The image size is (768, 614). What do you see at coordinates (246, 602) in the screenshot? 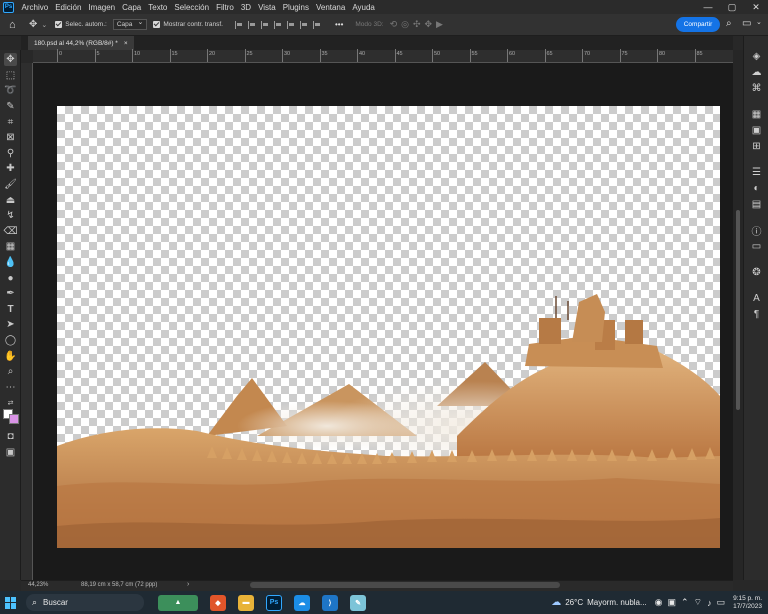
I see `file-explorer-icon: ▬` at bounding box center [246, 602].